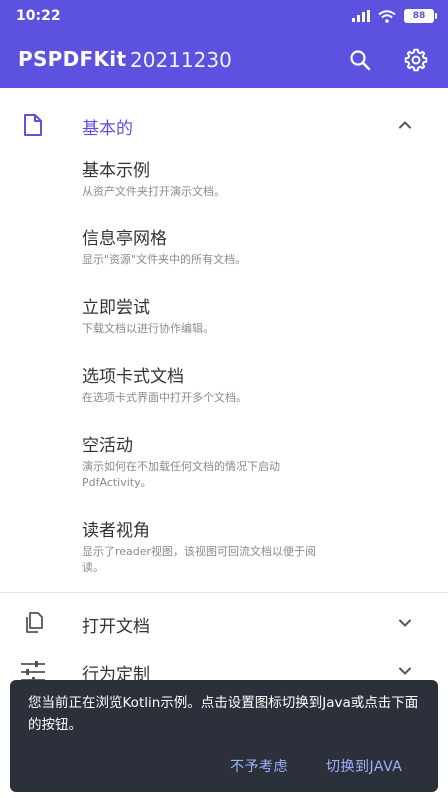 This screenshot has height=798, width=448. What do you see at coordinates (116, 171) in the screenshot?
I see `item-title: 基本示例` at bounding box center [116, 171].